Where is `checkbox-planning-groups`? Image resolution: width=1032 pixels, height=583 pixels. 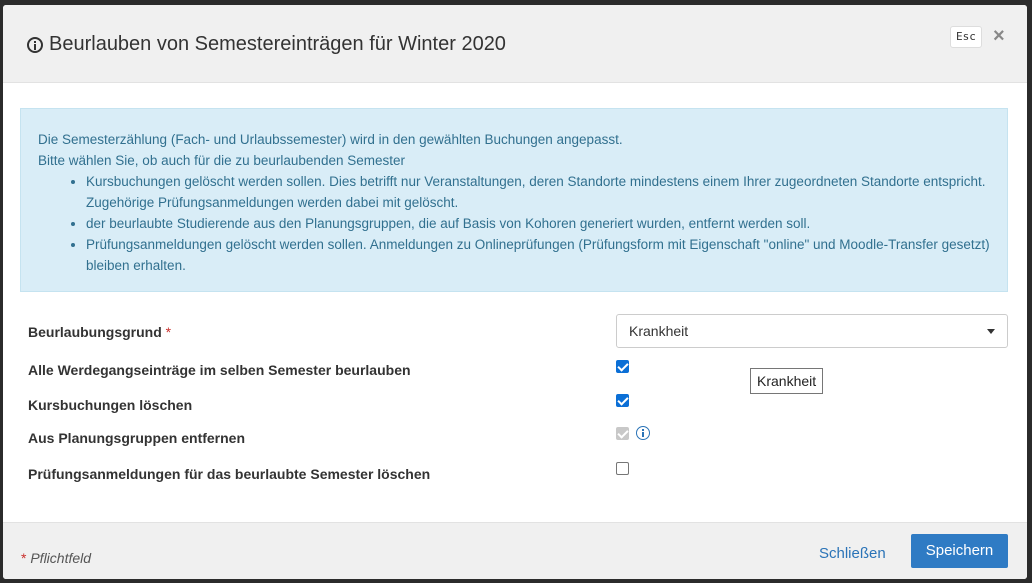 checkbox-planning-groups is located at coordinates (622, 433).